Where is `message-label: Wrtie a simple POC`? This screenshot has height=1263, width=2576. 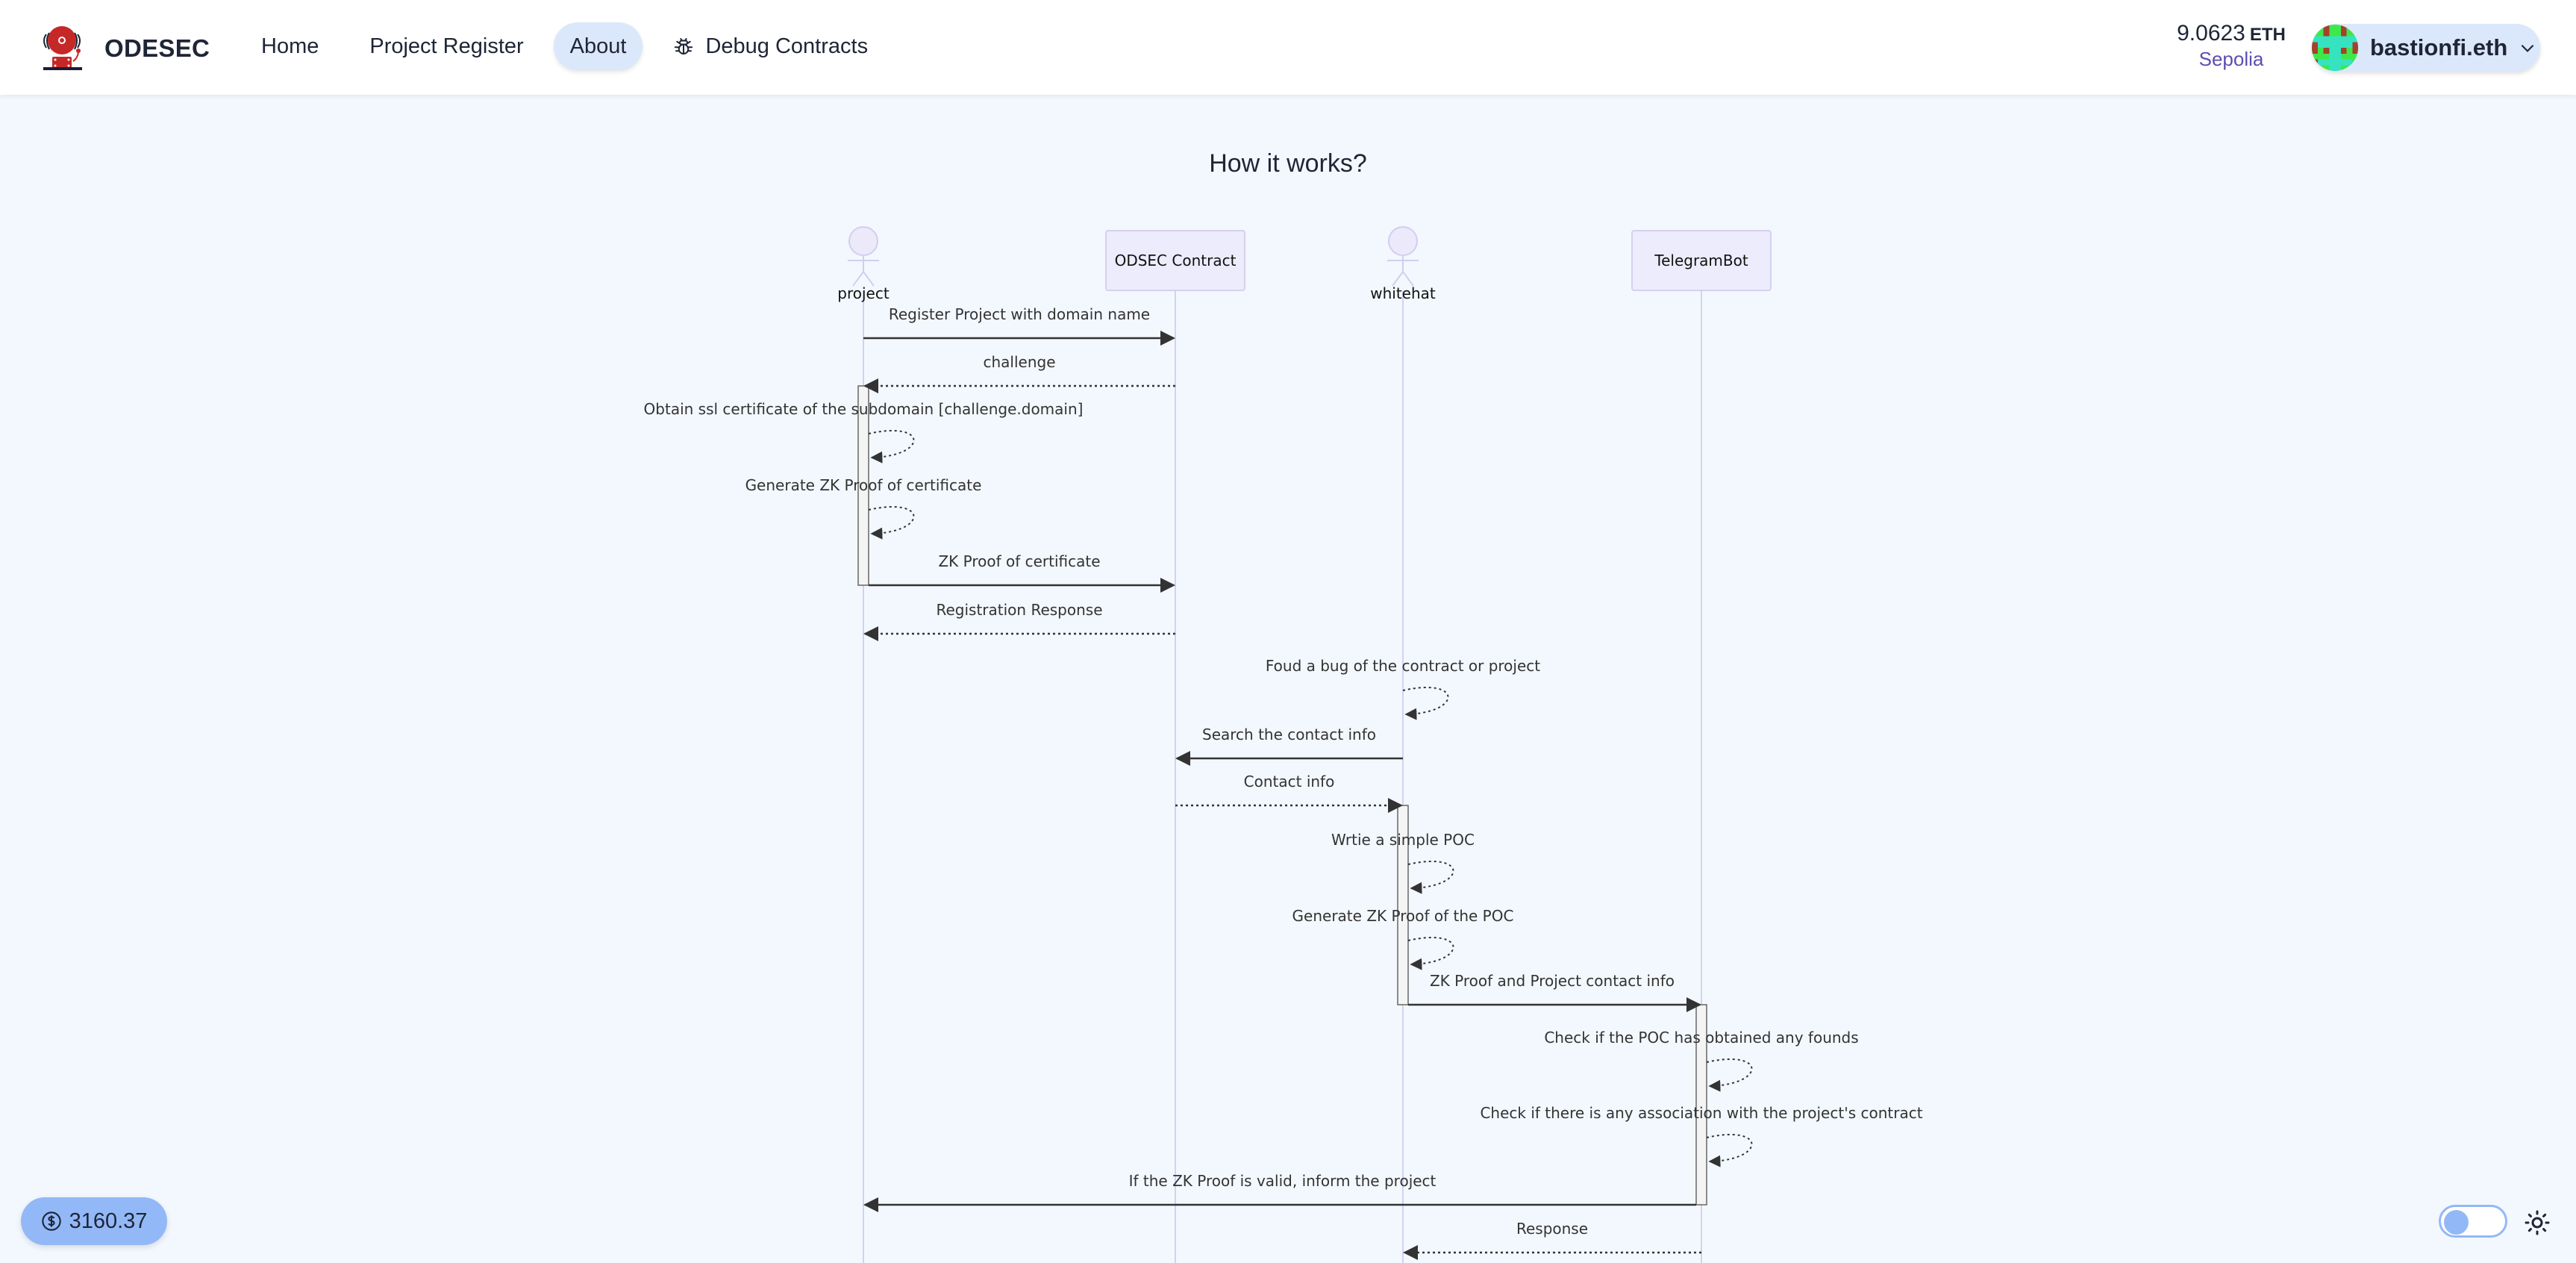 message-label: Wrtie a simple POC is located at coordinates (1403, 840).